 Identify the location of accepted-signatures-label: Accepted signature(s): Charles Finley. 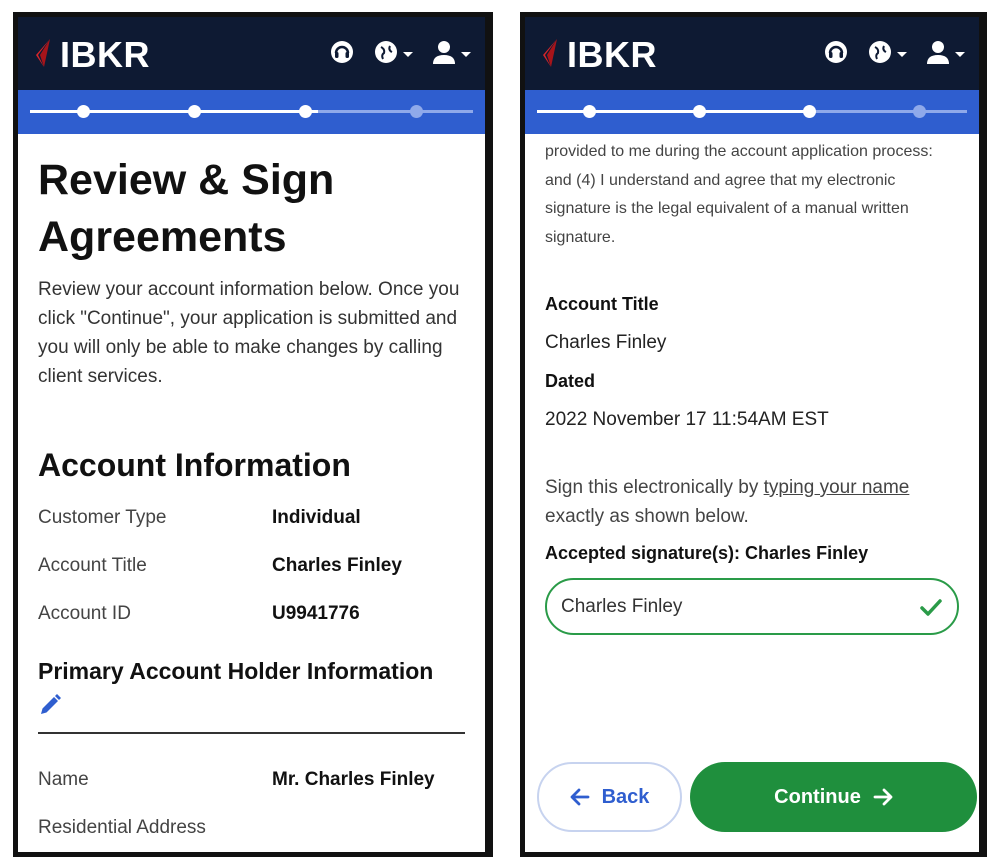
(707, 553).